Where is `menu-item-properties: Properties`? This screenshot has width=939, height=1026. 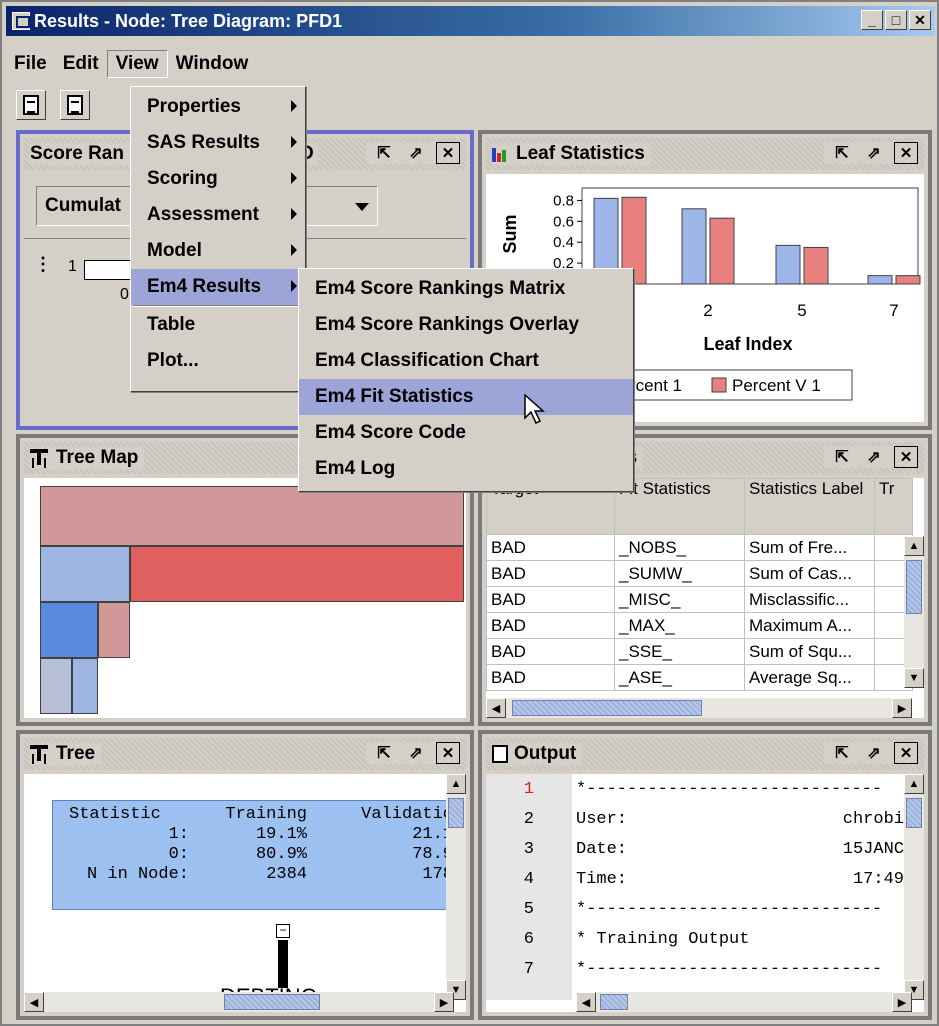
menu-item-properties: Properties is located at coordinates (218, 107).